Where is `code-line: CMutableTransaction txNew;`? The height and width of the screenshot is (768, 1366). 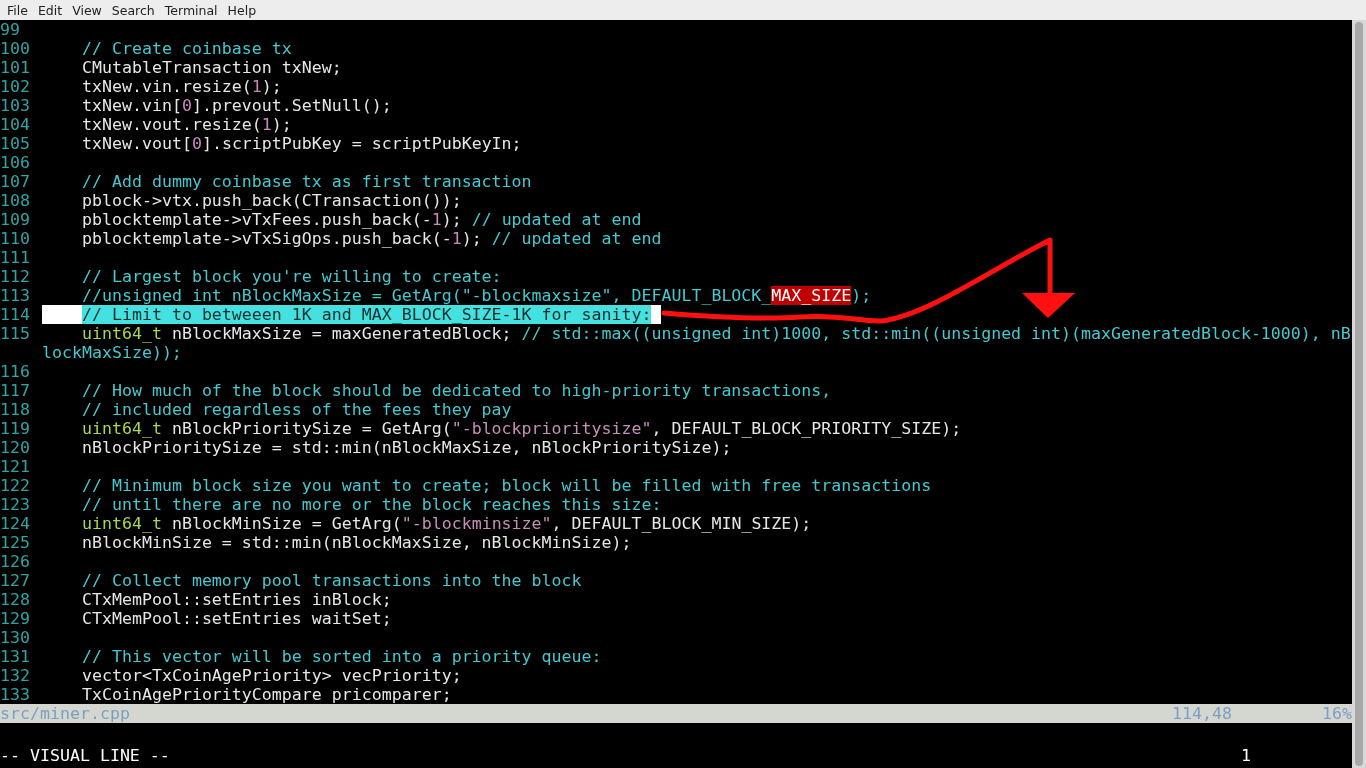
code-line: CMutableTransaction txNew; is located at coordinates (212, 67).